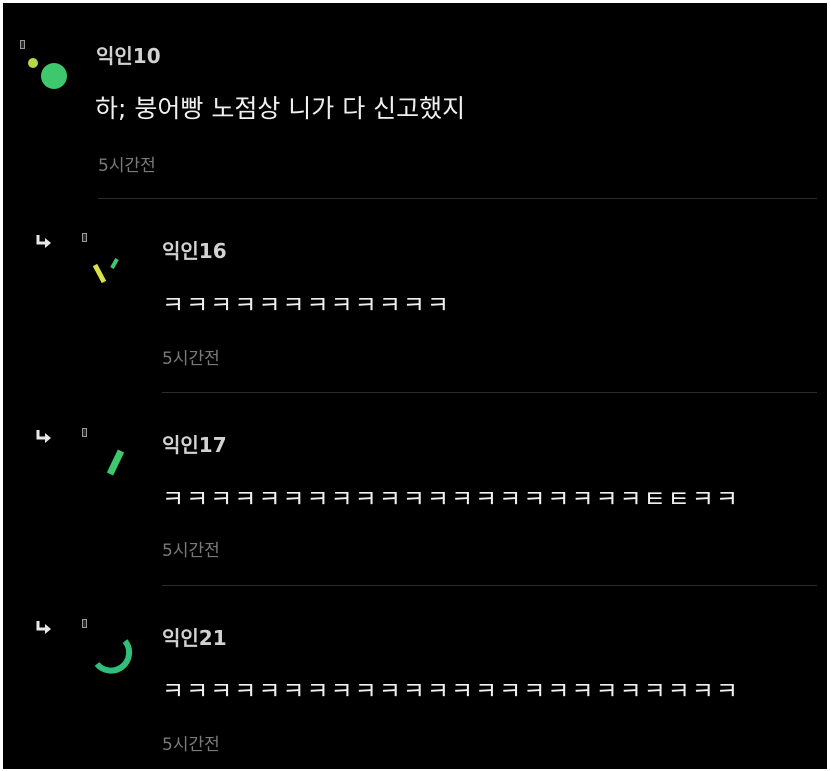 This screenshot has width=830, height=771. Describe the element at coordinates (194, 249) in the screenshot. I see `reply-author: 익인16` at that location.